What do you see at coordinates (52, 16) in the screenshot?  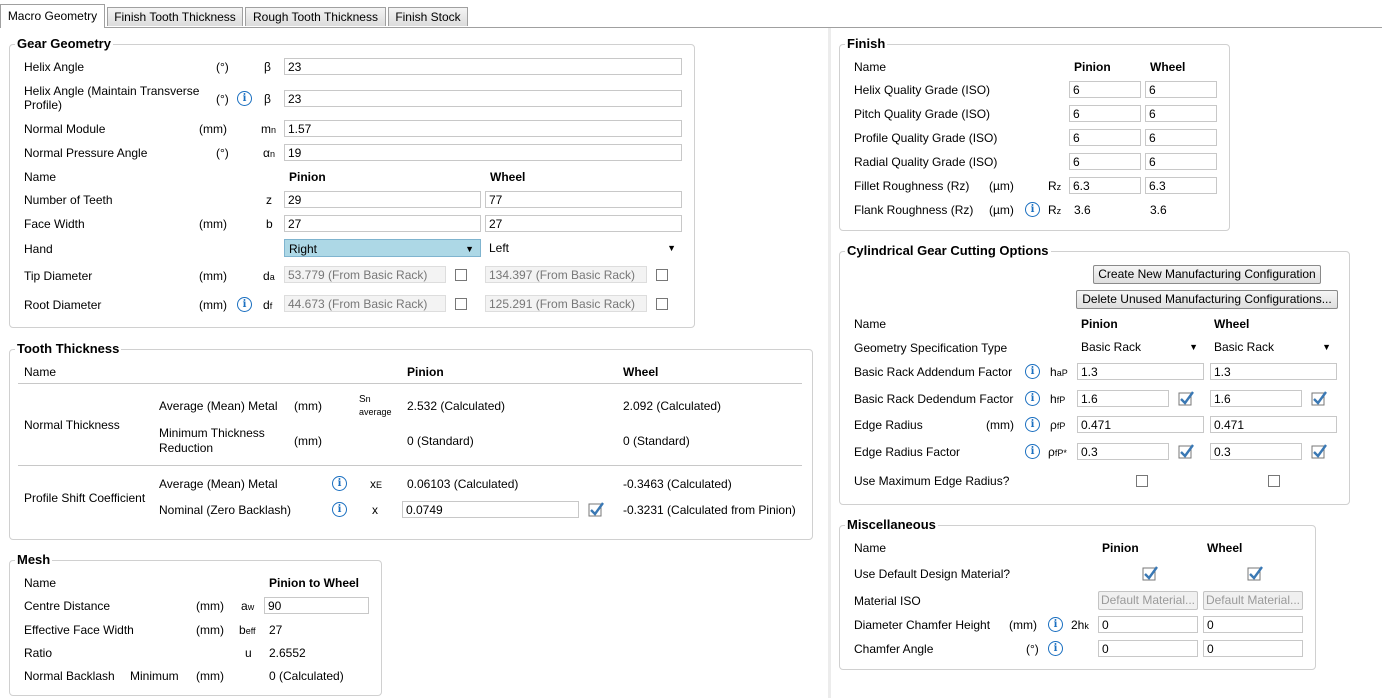 I see `tab-macro-geometry: Macro Geometry` at bounding box center [52, 16].